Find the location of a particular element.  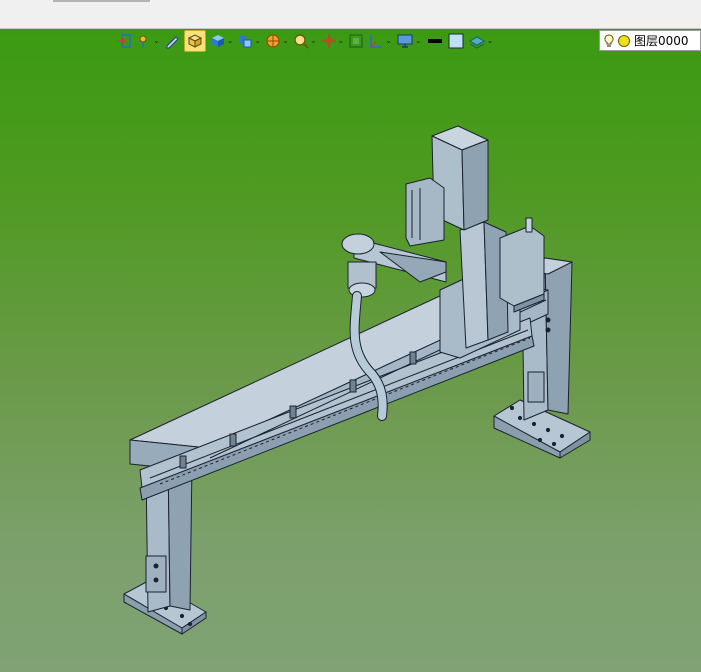

view-toolbar: ⌄ ⌄ ⌄ ⌄ ⌄ ⌄ ⌄ ⌄ ⌄ is located at coordinates (306, 41).